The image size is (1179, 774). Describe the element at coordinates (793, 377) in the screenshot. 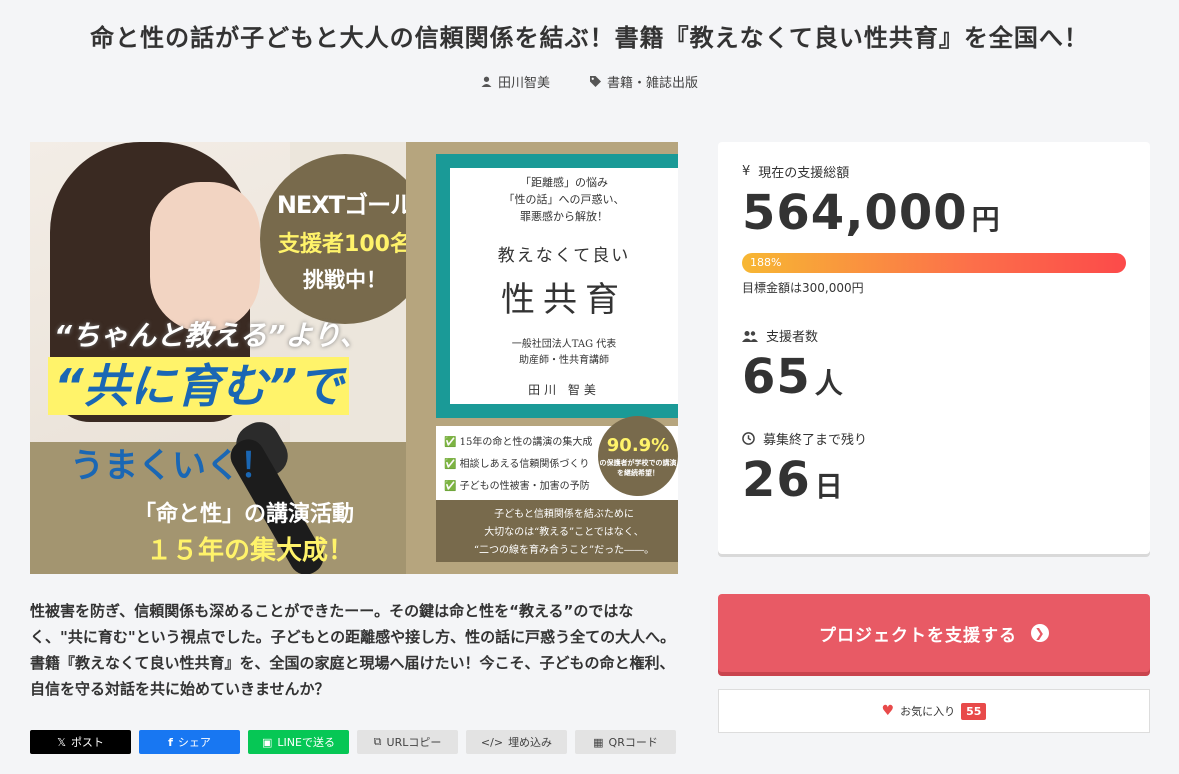

I see `supporters-value: 65 人` at that location.